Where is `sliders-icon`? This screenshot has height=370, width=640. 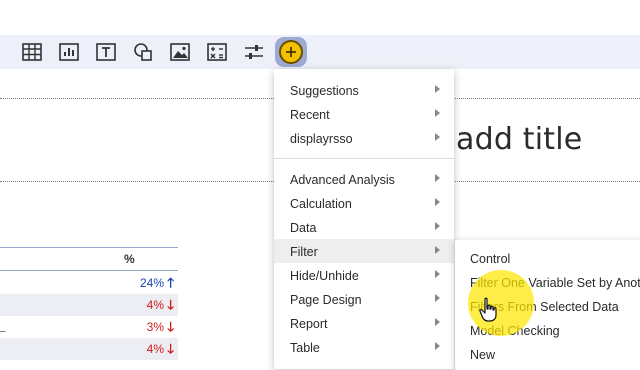 sliders-icon is located at coordinates (254, 52).